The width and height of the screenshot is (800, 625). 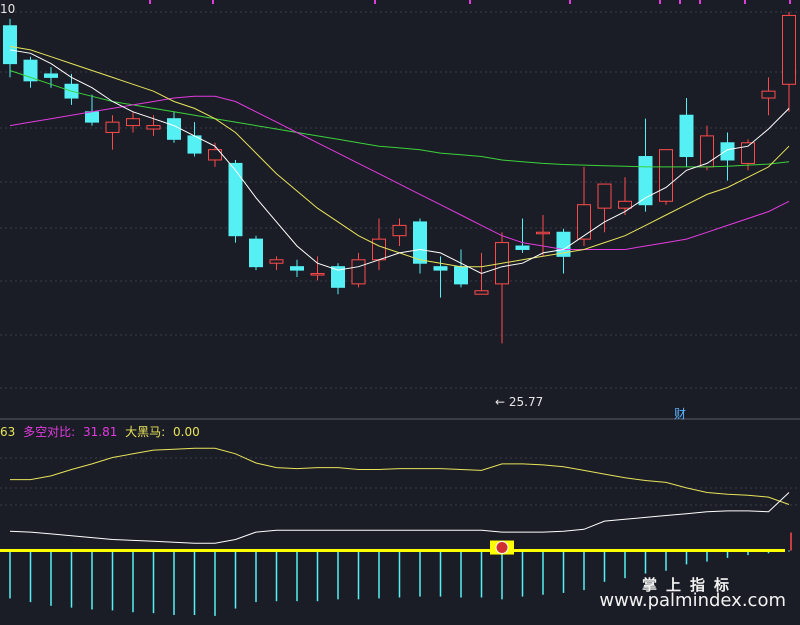 I want to click on low-price-marker: ← 25.77, so click(x=519, y=402).